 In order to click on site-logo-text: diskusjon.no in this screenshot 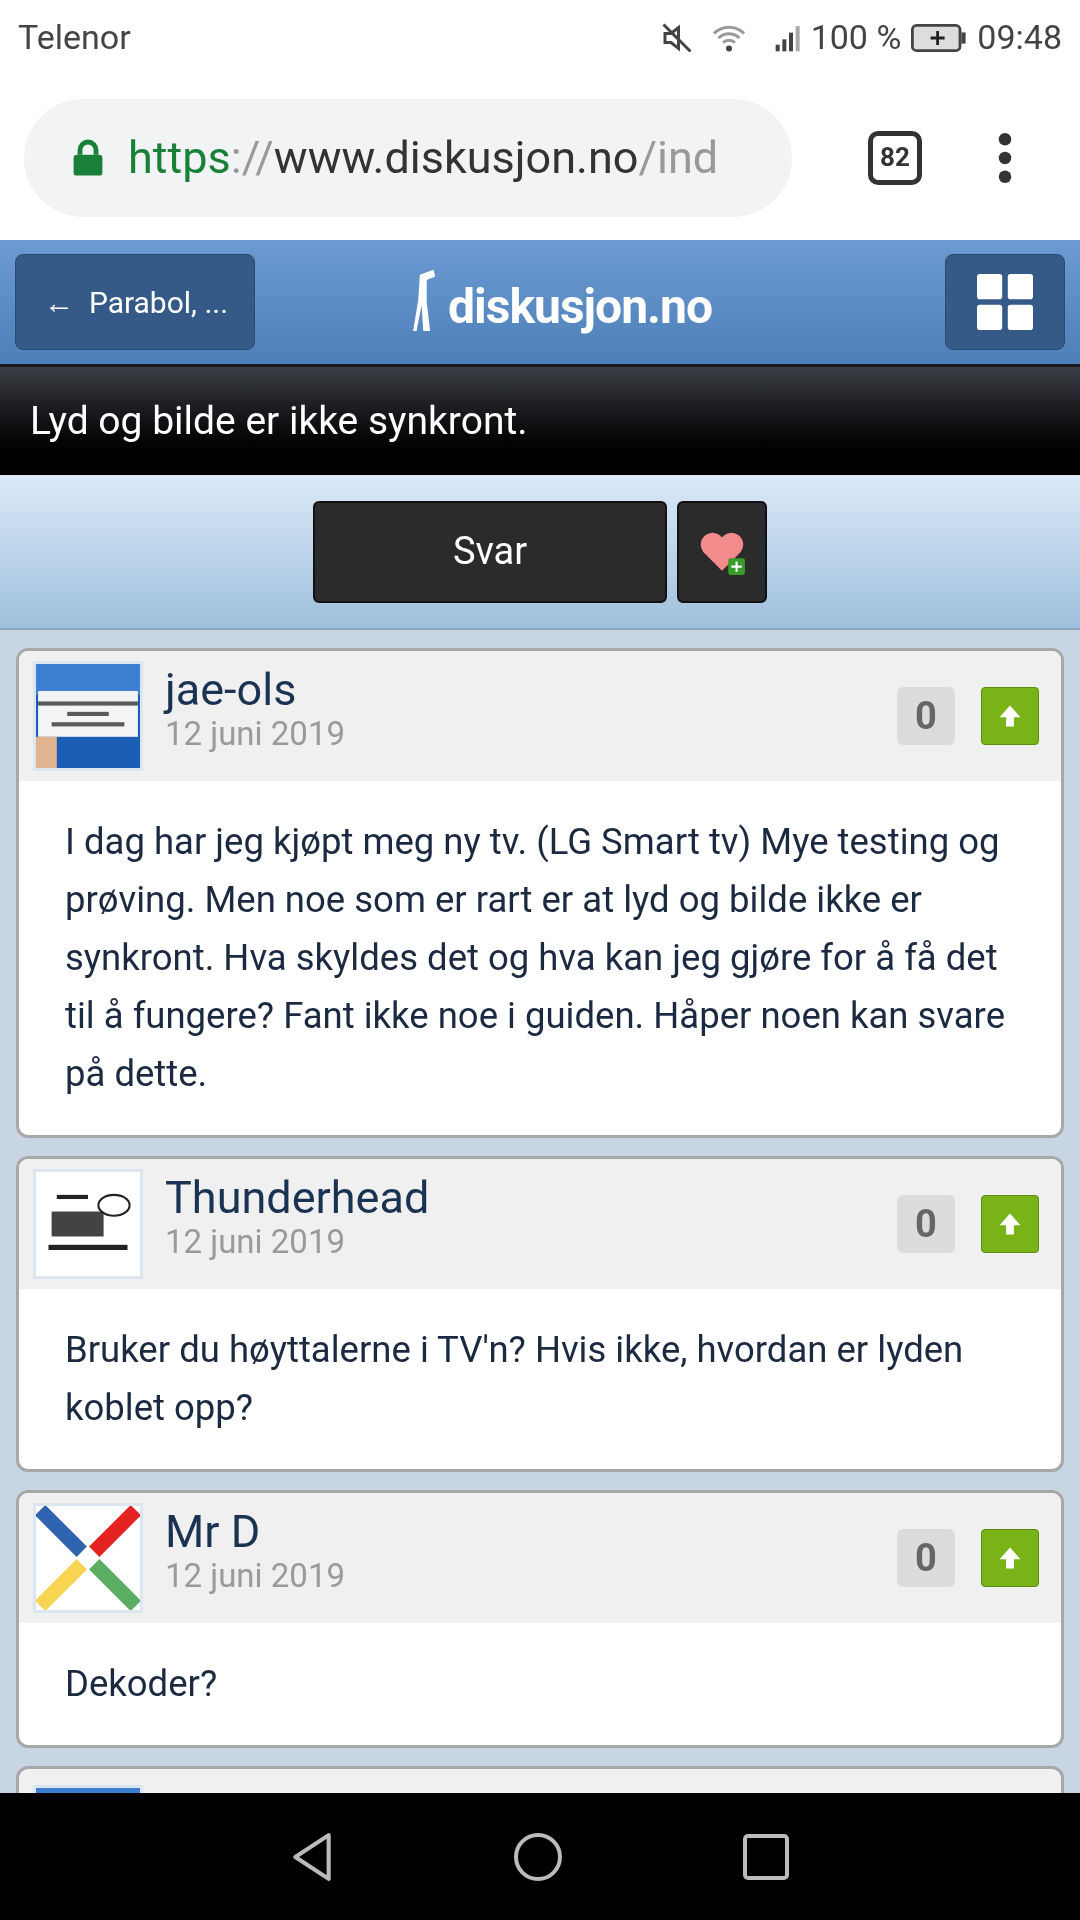, I will do `click(580, 307)`.